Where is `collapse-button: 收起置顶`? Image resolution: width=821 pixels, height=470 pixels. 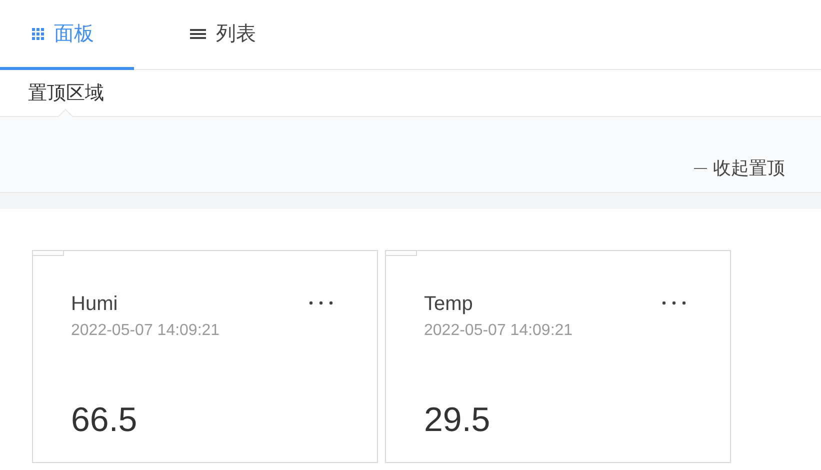
collapse-button: 收起置顶 is located at coordinates (739, 174).